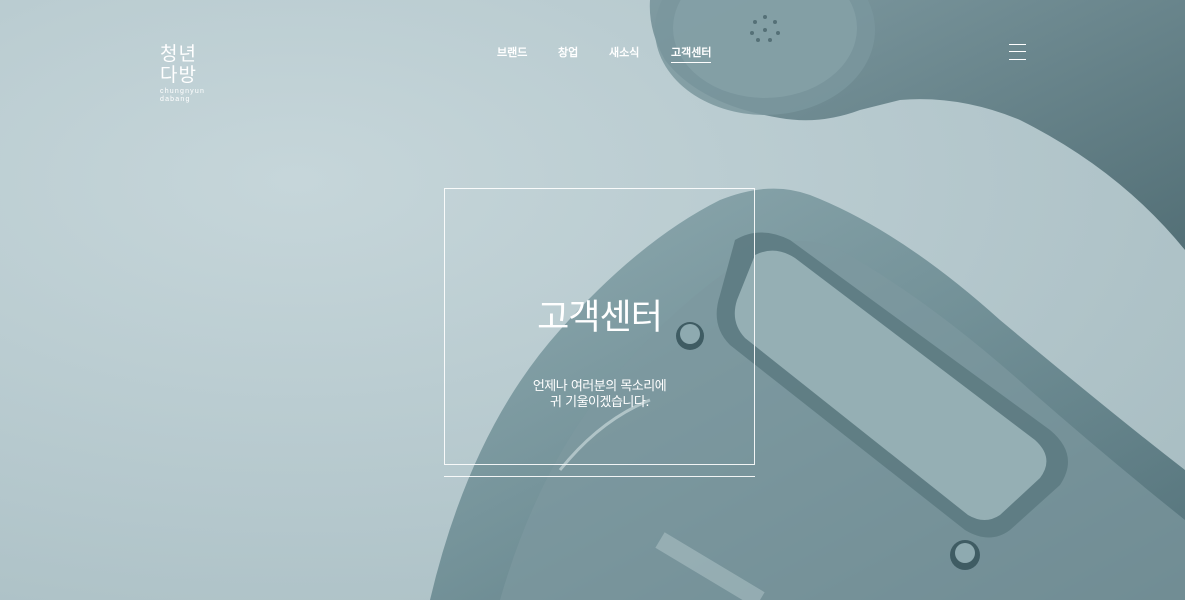 Image resolution: width=1185 pixels, height=600 pixels. What do you see at coordinates (600, 318) in the screenshot?
I see `page-title: 고객센터` at bounding box center [600, 318].